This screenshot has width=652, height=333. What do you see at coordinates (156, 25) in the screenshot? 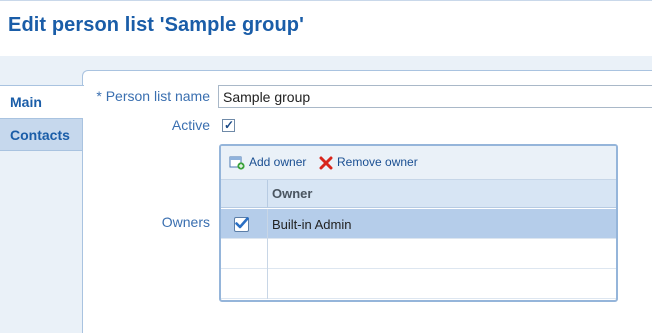
I see `page-title: Edit person list 'Sample group'` at bounding box center [156, 25].